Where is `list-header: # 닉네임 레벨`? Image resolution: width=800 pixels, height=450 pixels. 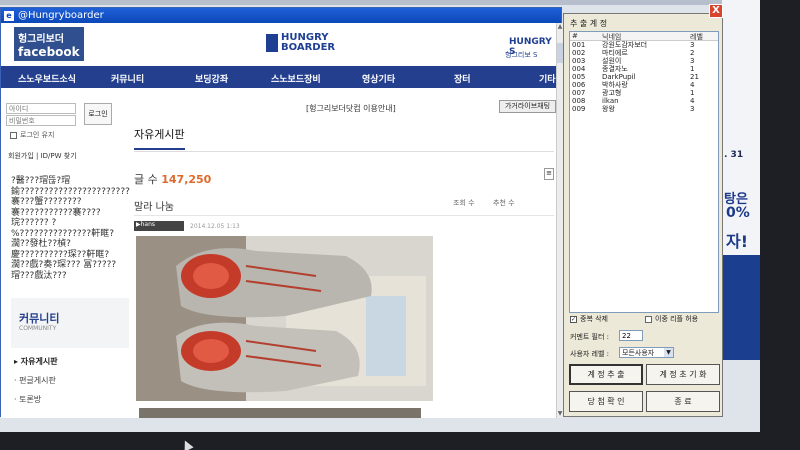
list-header: # 닉네임 레벨 is located at coordinates (644, 36).